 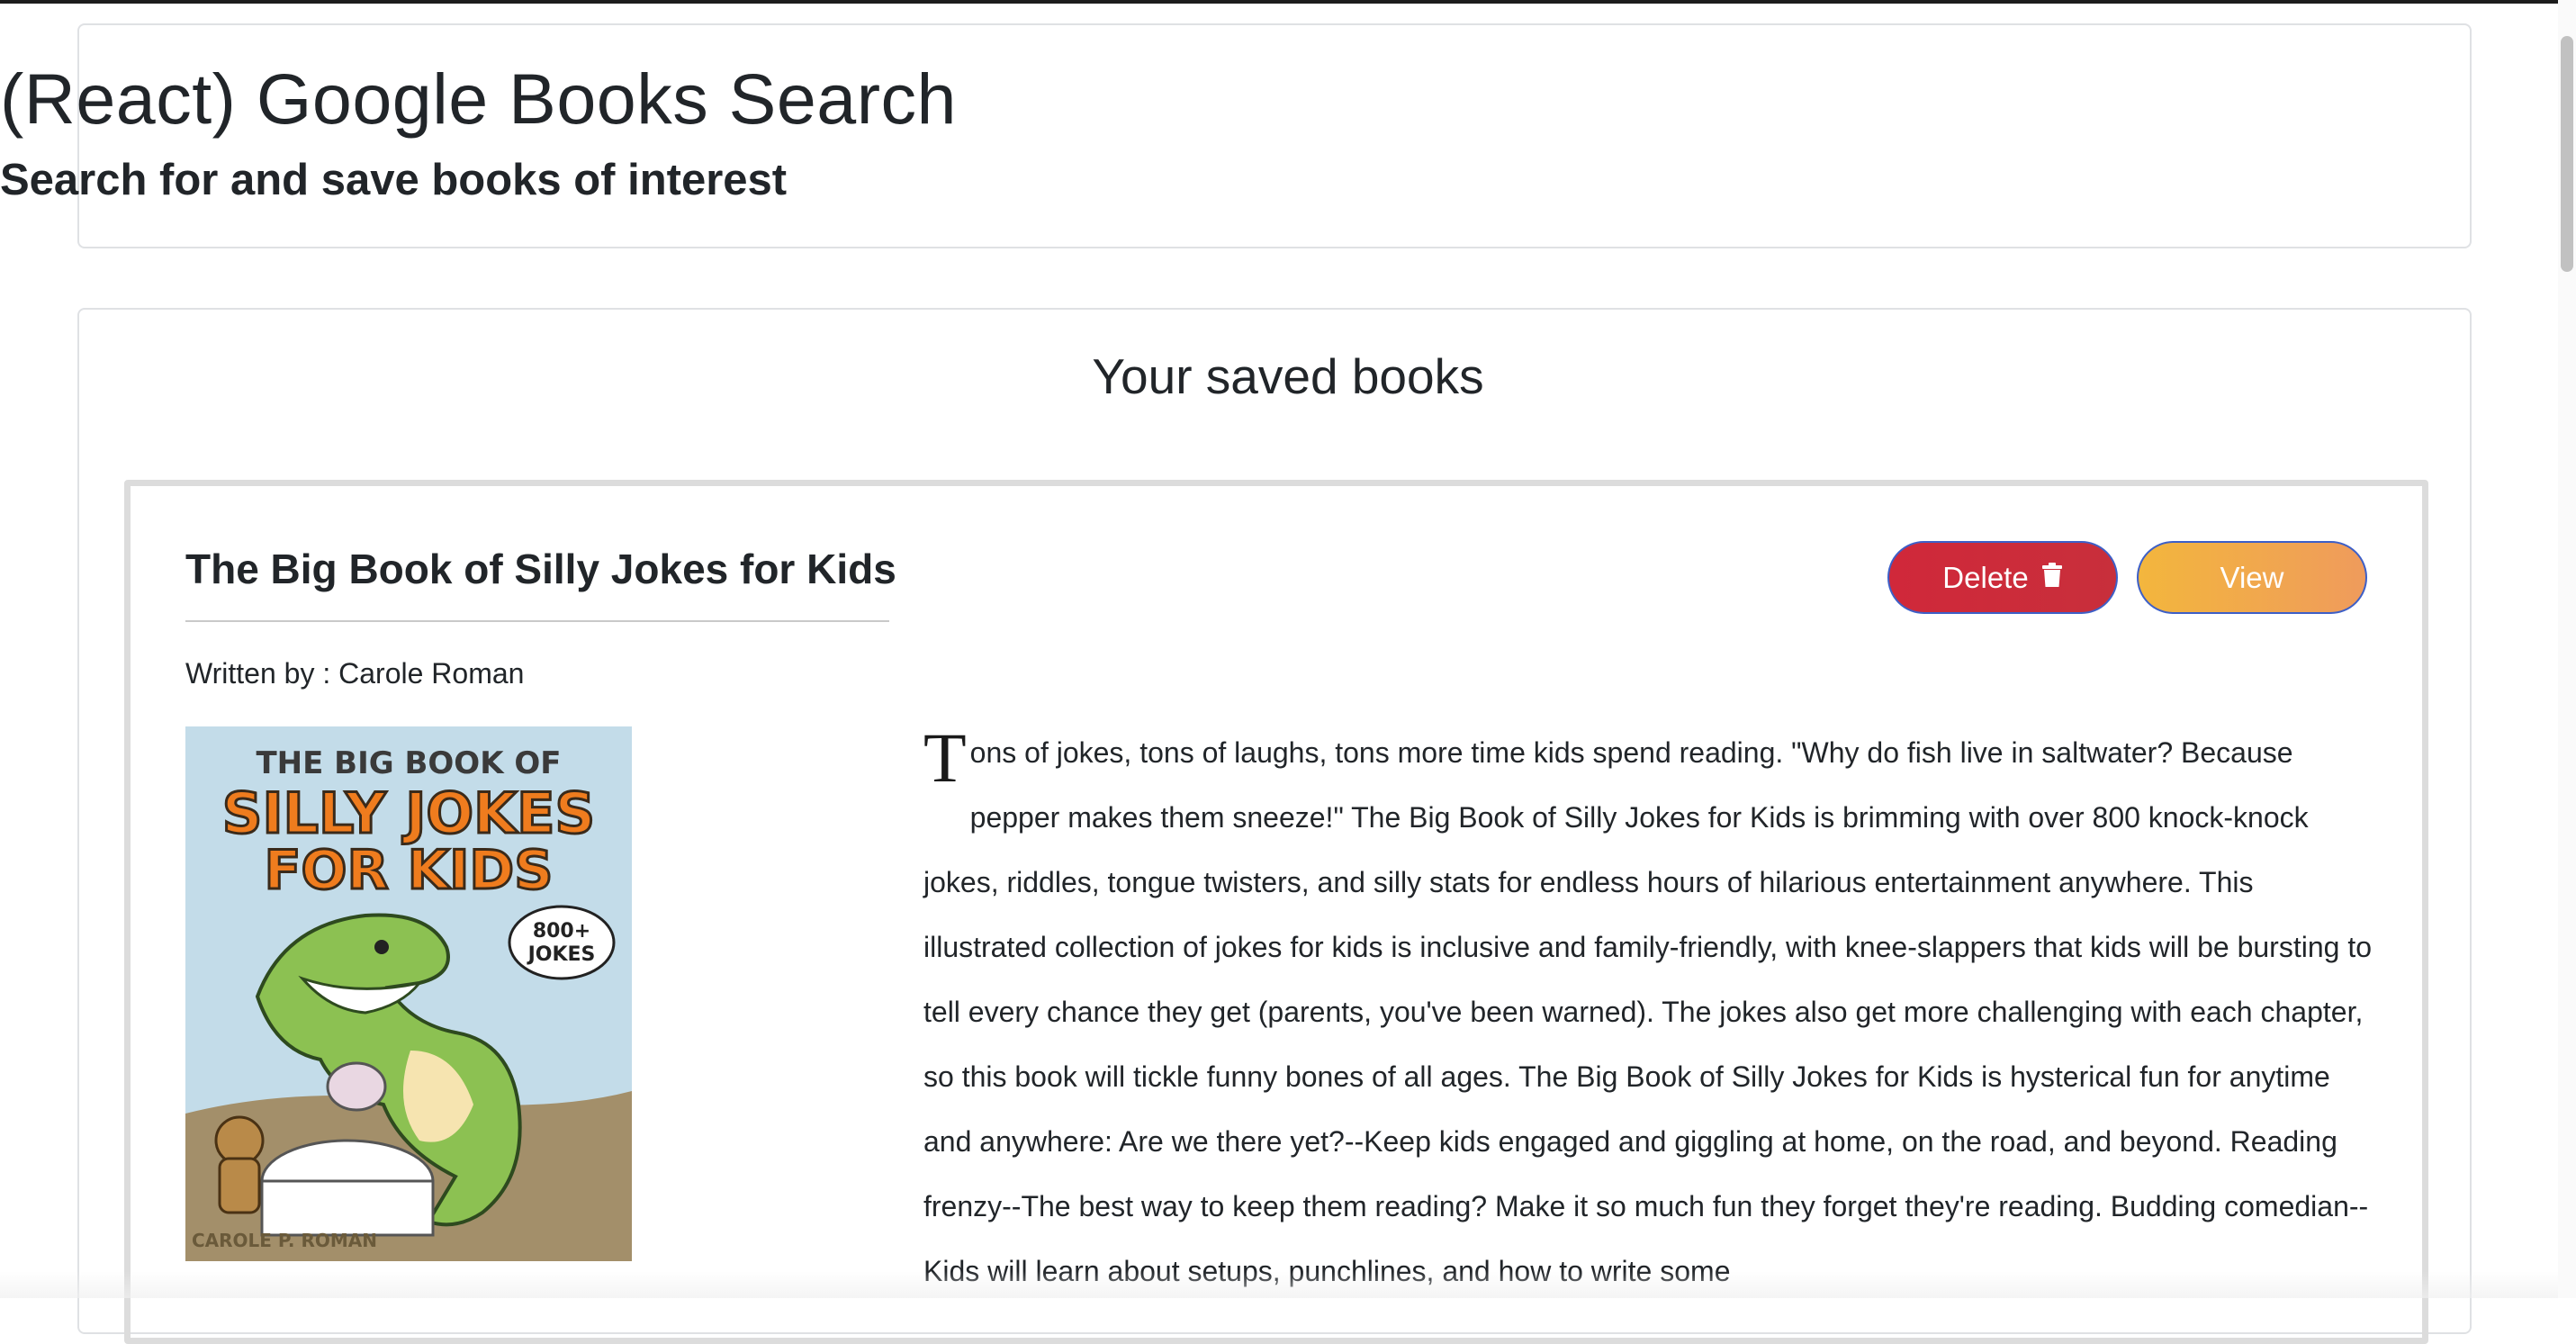 What do you see at coordinates (1288, 376) in the screenshot?
I see `saved-books-heading: Your saved books` at bounding box center [1288, 376].